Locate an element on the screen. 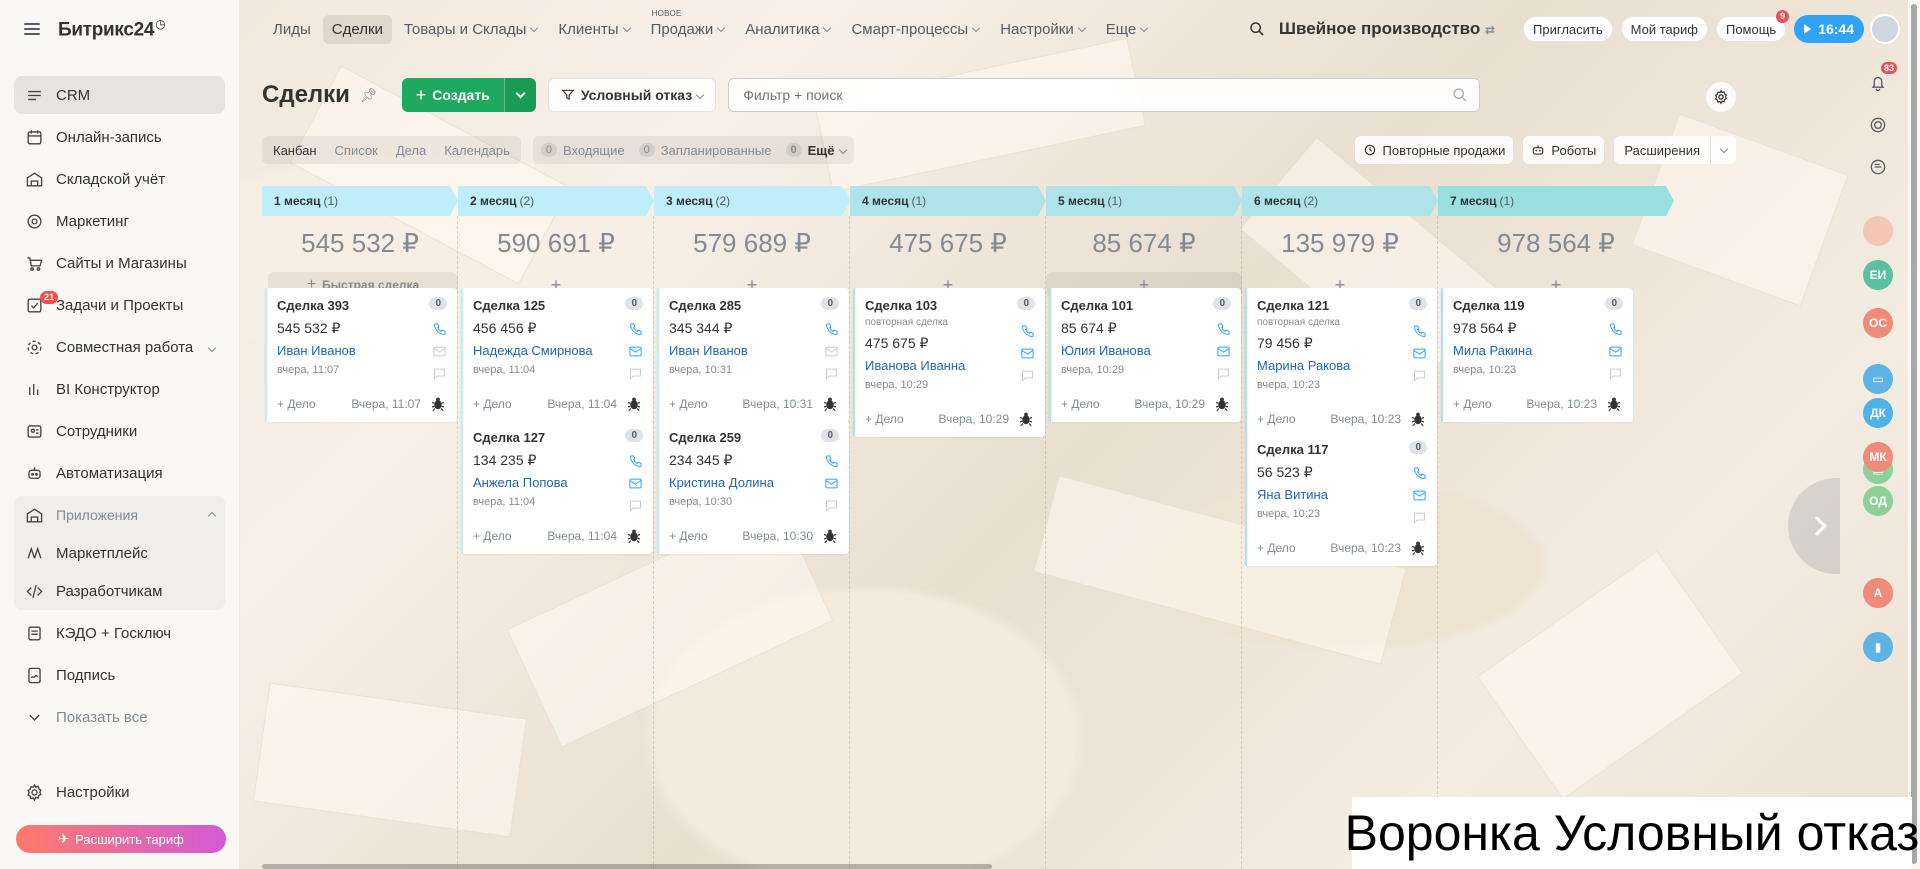 This screenshot has width=1920, height=869. create-dropdown-button is located at coordinates (519, 95).